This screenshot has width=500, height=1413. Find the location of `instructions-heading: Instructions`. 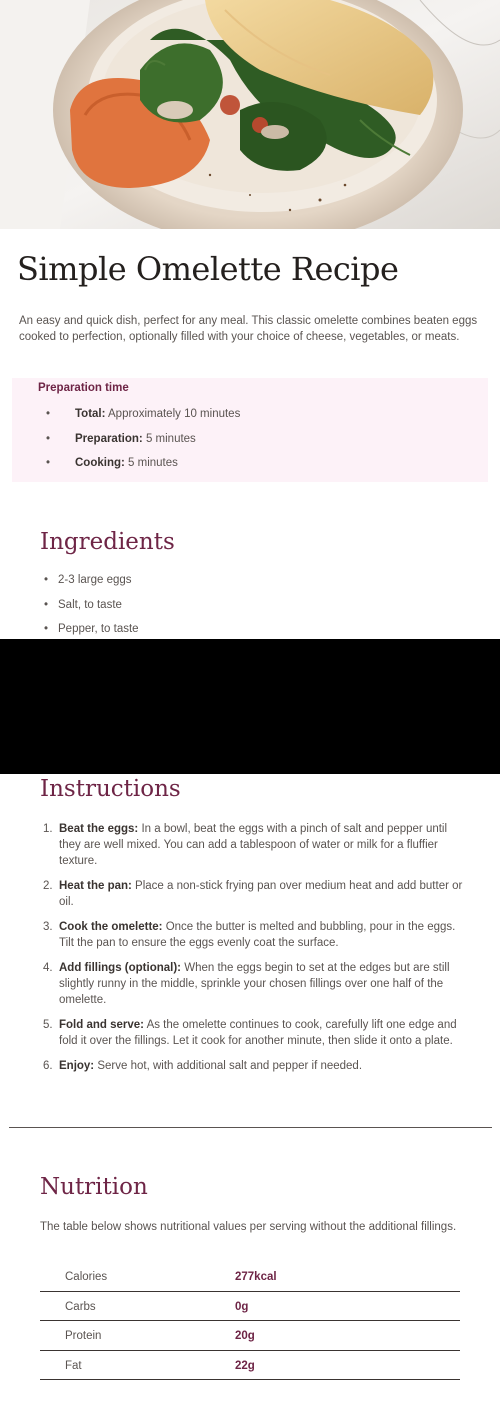

instructions-heading: Instructions is located at coordinates (110, 789).